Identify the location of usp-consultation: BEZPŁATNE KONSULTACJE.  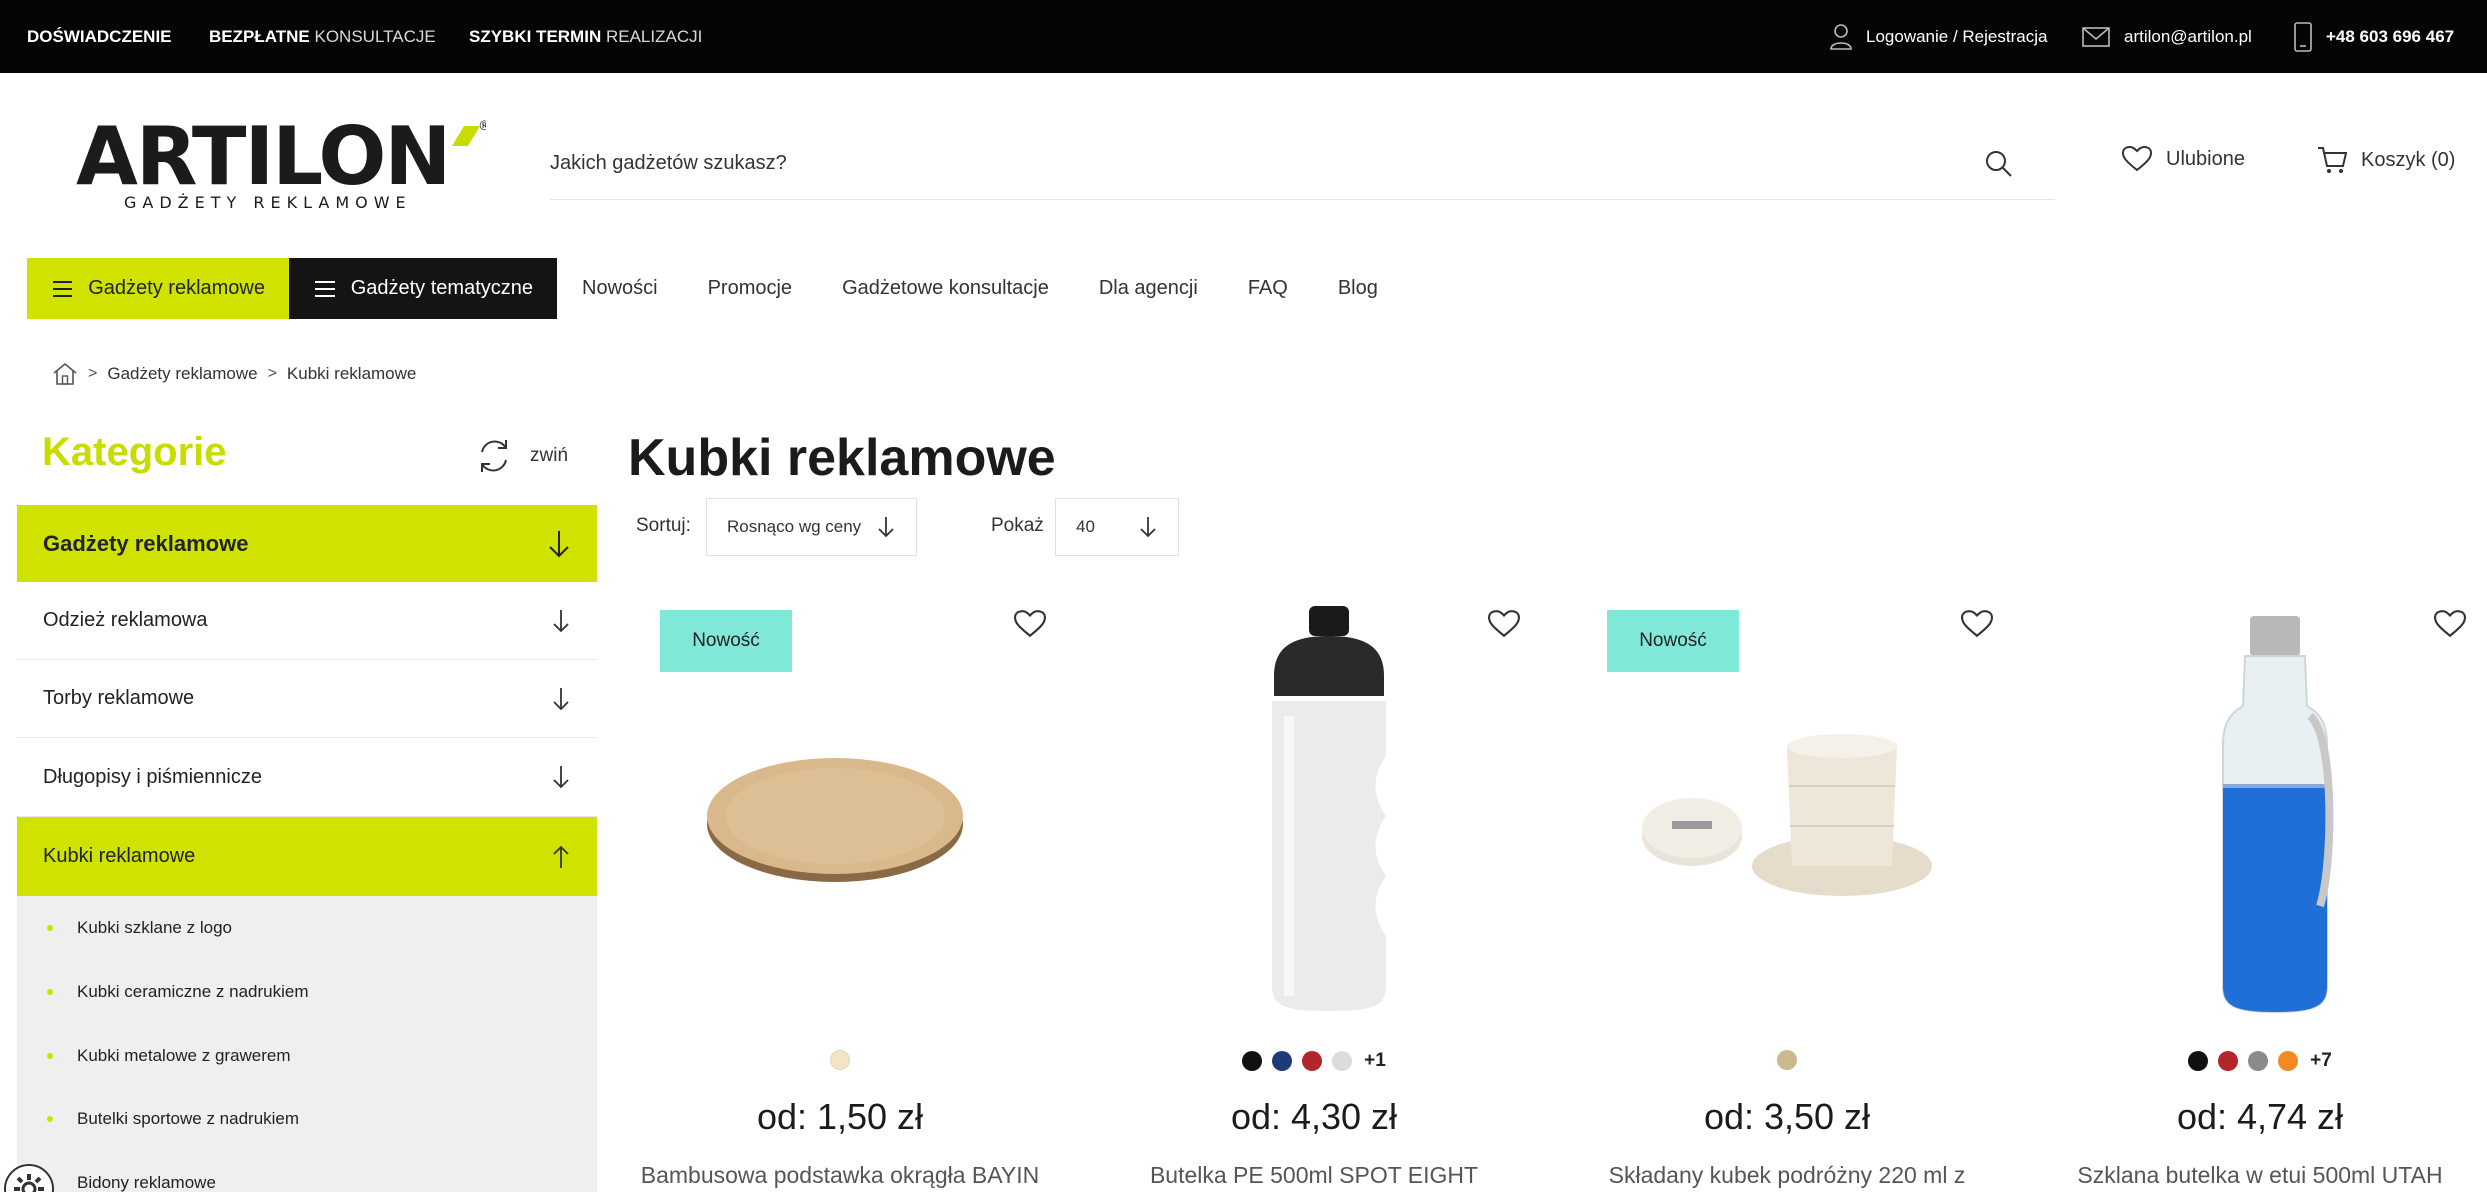
(322, 36).